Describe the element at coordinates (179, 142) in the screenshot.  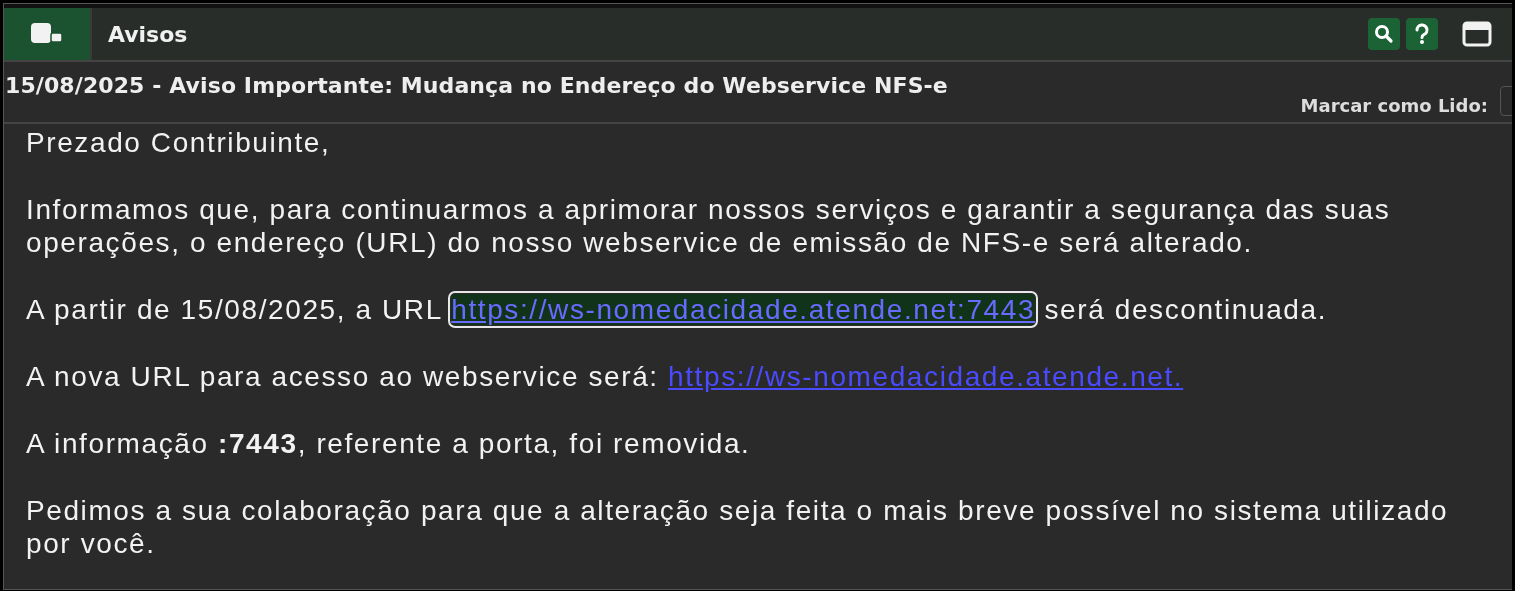
I see `paragraph: Prezado Contribuinte,` at that location.